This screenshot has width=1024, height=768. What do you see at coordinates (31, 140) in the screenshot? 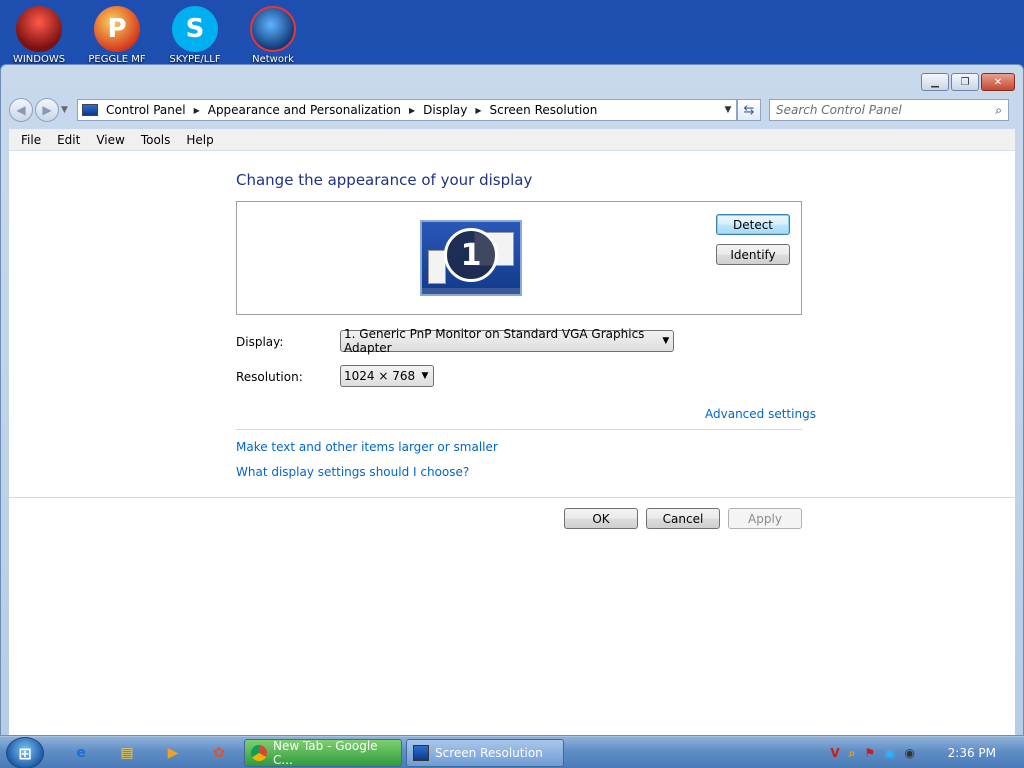
I see `menu-file: File` at bounding box center [31, 140].